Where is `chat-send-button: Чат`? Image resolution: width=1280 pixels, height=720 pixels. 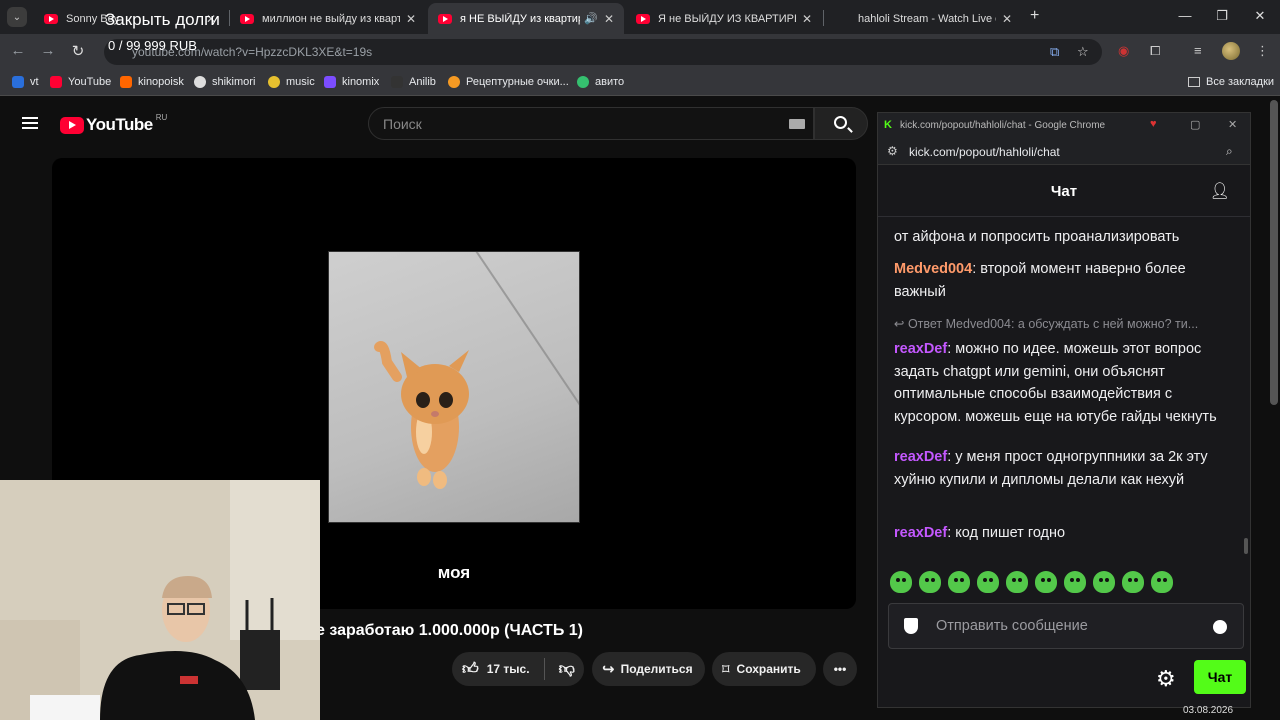 chat-send-button: Чат is located at coordinates (1220, 677).